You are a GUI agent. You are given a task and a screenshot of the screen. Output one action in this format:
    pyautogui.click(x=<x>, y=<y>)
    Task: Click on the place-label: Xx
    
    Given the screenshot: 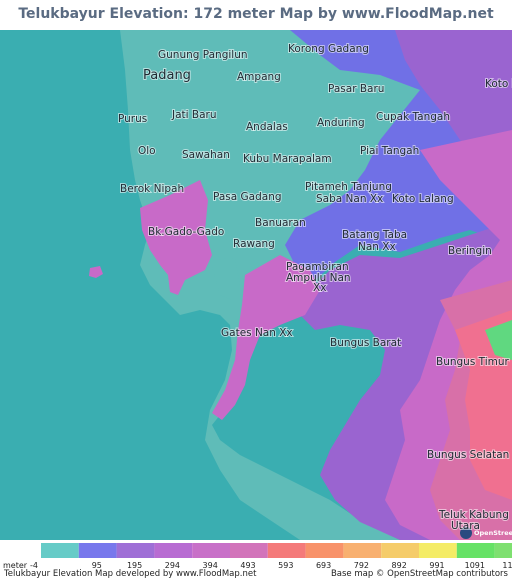 What is the action you would take?
    pyautogui.click(x=319, y=288)
    